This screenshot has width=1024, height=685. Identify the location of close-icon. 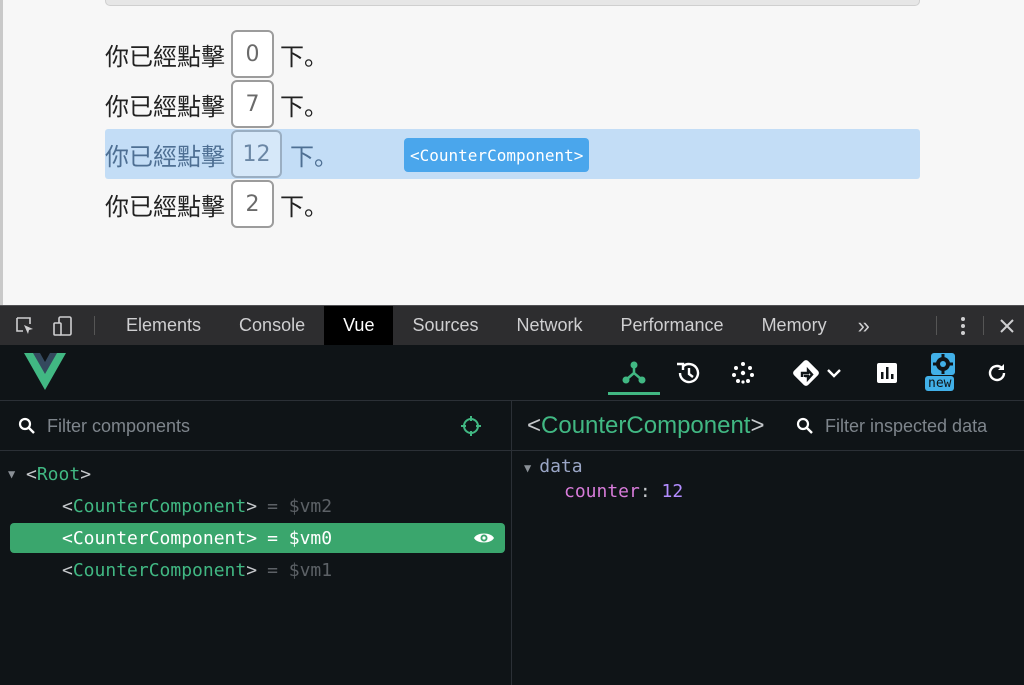
(1007, 325).